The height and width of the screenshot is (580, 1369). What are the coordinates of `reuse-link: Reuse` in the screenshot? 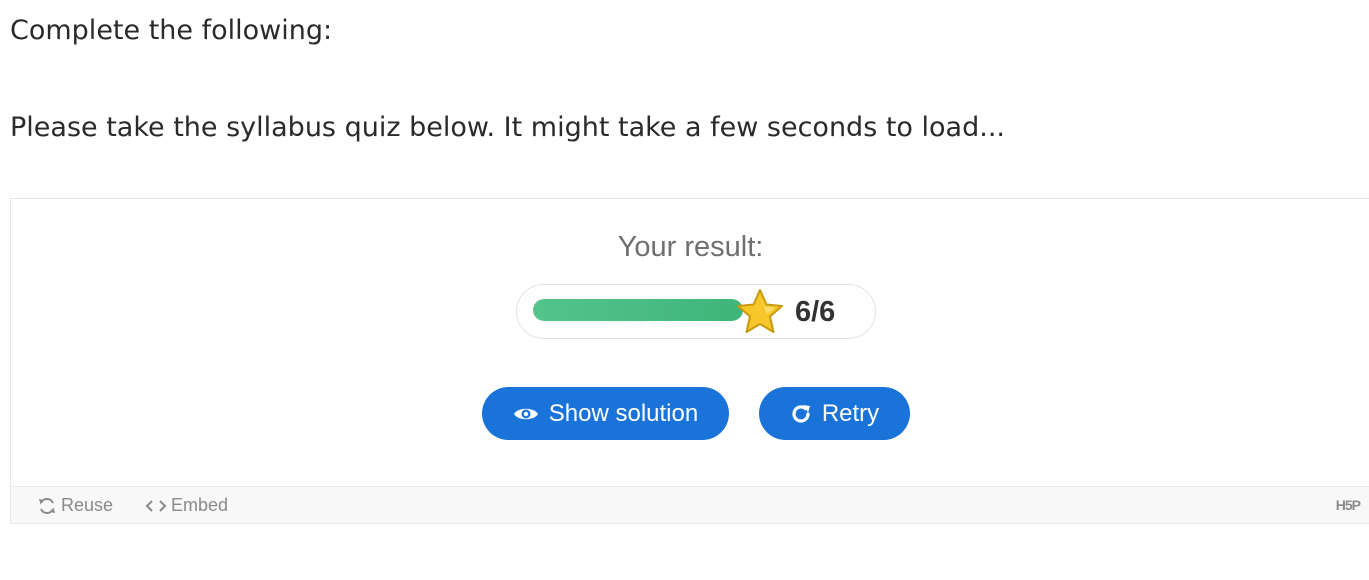 It's located at (75, 505).